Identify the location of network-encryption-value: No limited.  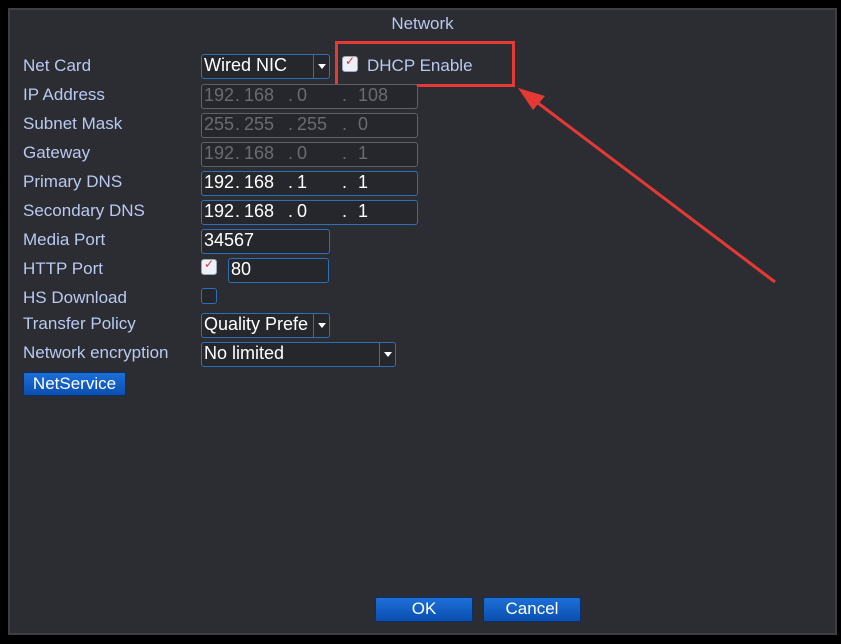
(244, 353).